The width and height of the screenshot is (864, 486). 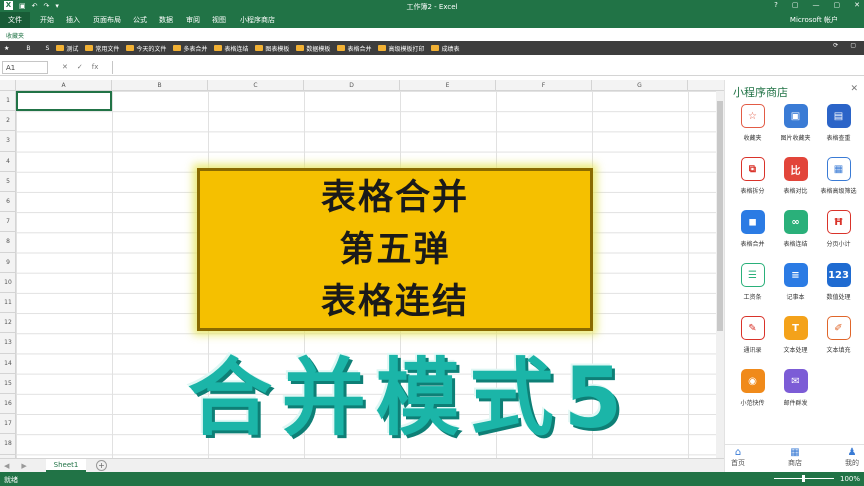 I want to click on bookmark-folder: 测试, so click(x=67, y=48).